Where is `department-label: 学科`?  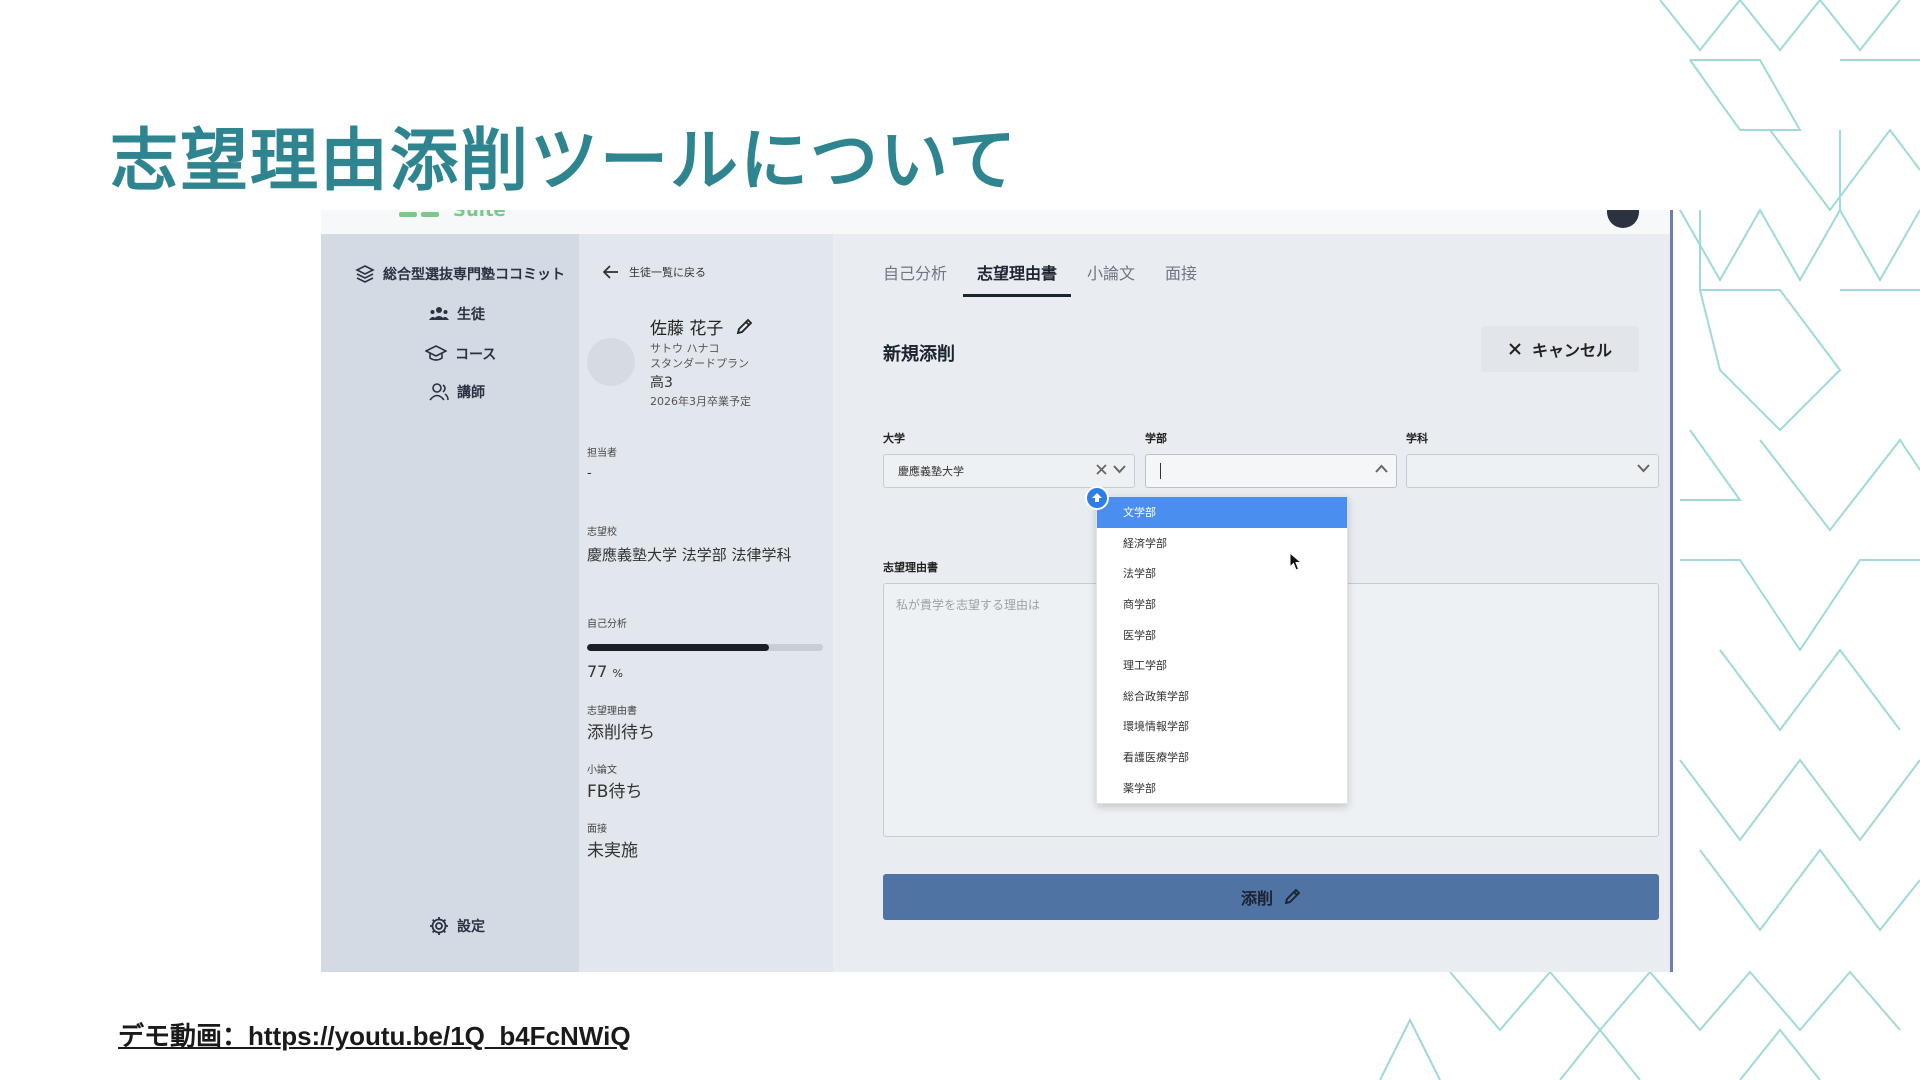 department-label: 学科 is located at coordinates (1417, 438).